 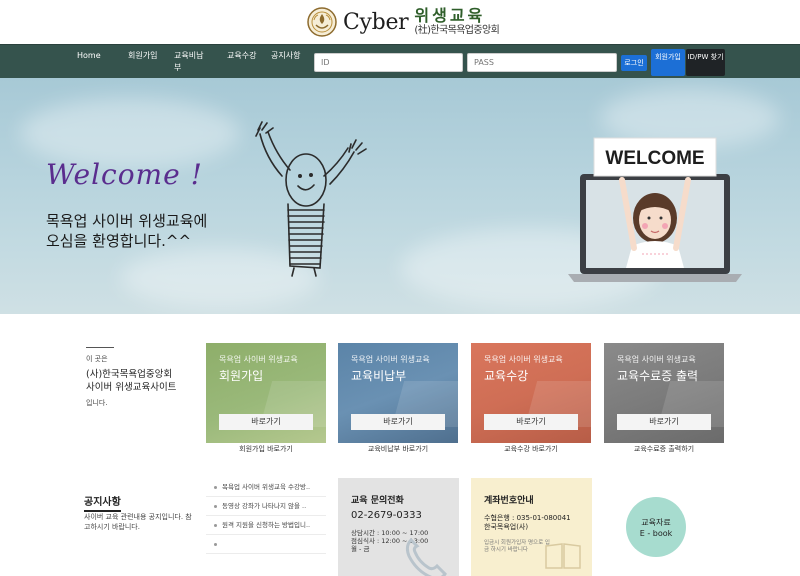 What do you see at coordinates (131, 387) in the screenshot?
I see `intro-title-line2: 사이버 위생교육사이트` at bounding box center [131, 387].